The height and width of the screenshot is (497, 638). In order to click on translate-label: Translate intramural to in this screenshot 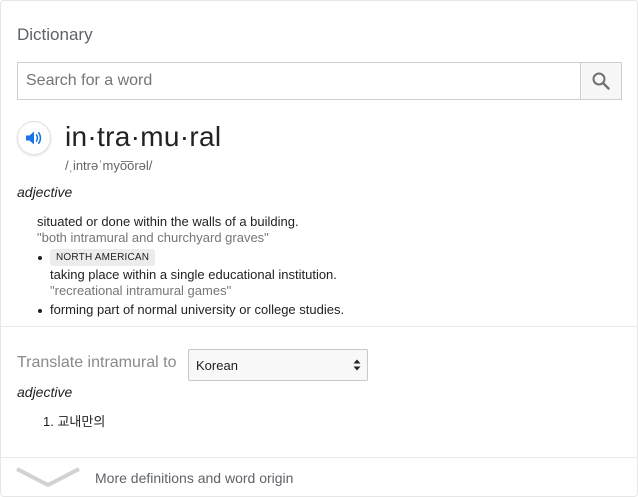, I will do `click(97, 362)`.